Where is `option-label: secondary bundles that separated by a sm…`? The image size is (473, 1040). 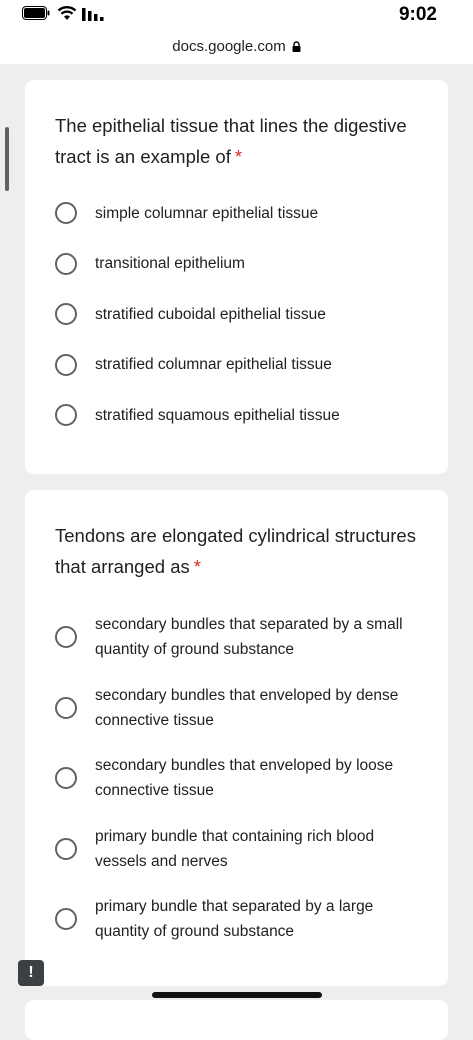 option-label: secondary bundles that separated by a sm… is located at coordinates (257, 637).